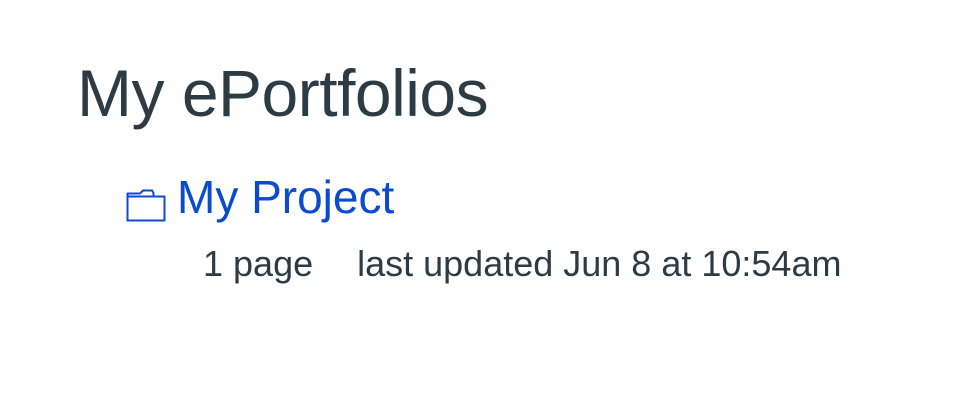 This screenshot has height=412, width=974. What do you see at coordinates (258, 263) in the screenshot?
I see `page-count: 1 page` at bounding box center [258, 263].